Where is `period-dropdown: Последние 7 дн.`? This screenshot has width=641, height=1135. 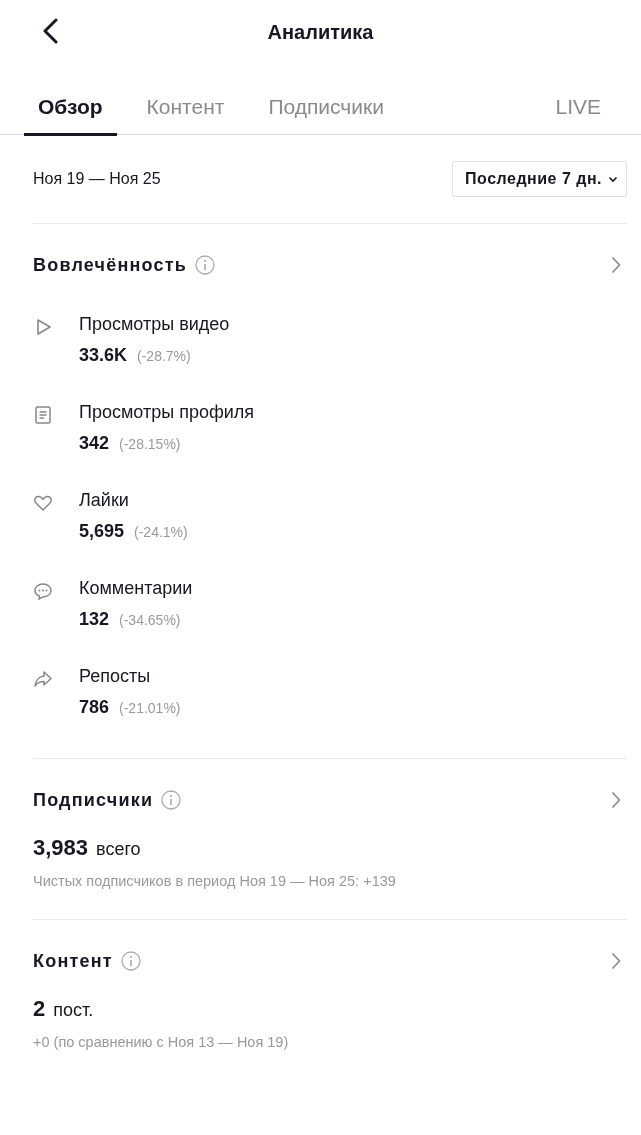 period-dropdown: Последние 7 дн. is located at coordinates (539, 179).